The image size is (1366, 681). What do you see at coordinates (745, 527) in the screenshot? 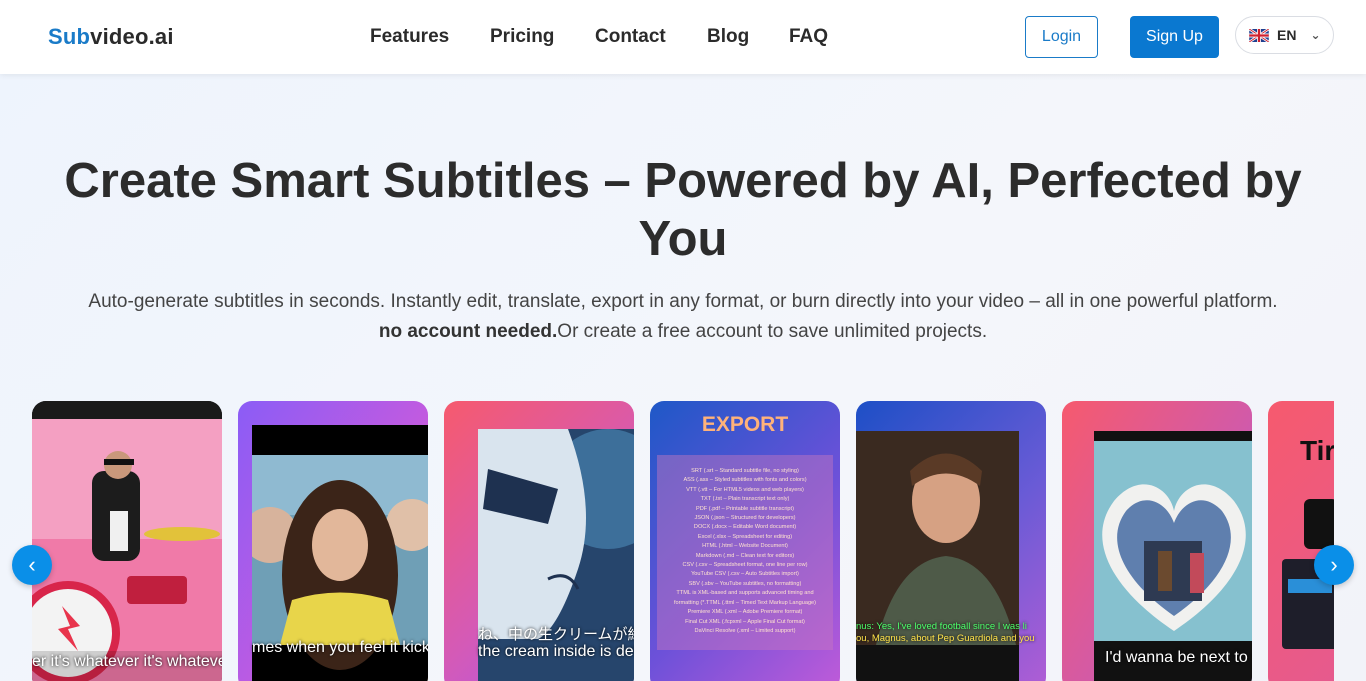
I see `export-format-item: DOCX (.docx – Editable Word document)` at bounding box center [745, 527].